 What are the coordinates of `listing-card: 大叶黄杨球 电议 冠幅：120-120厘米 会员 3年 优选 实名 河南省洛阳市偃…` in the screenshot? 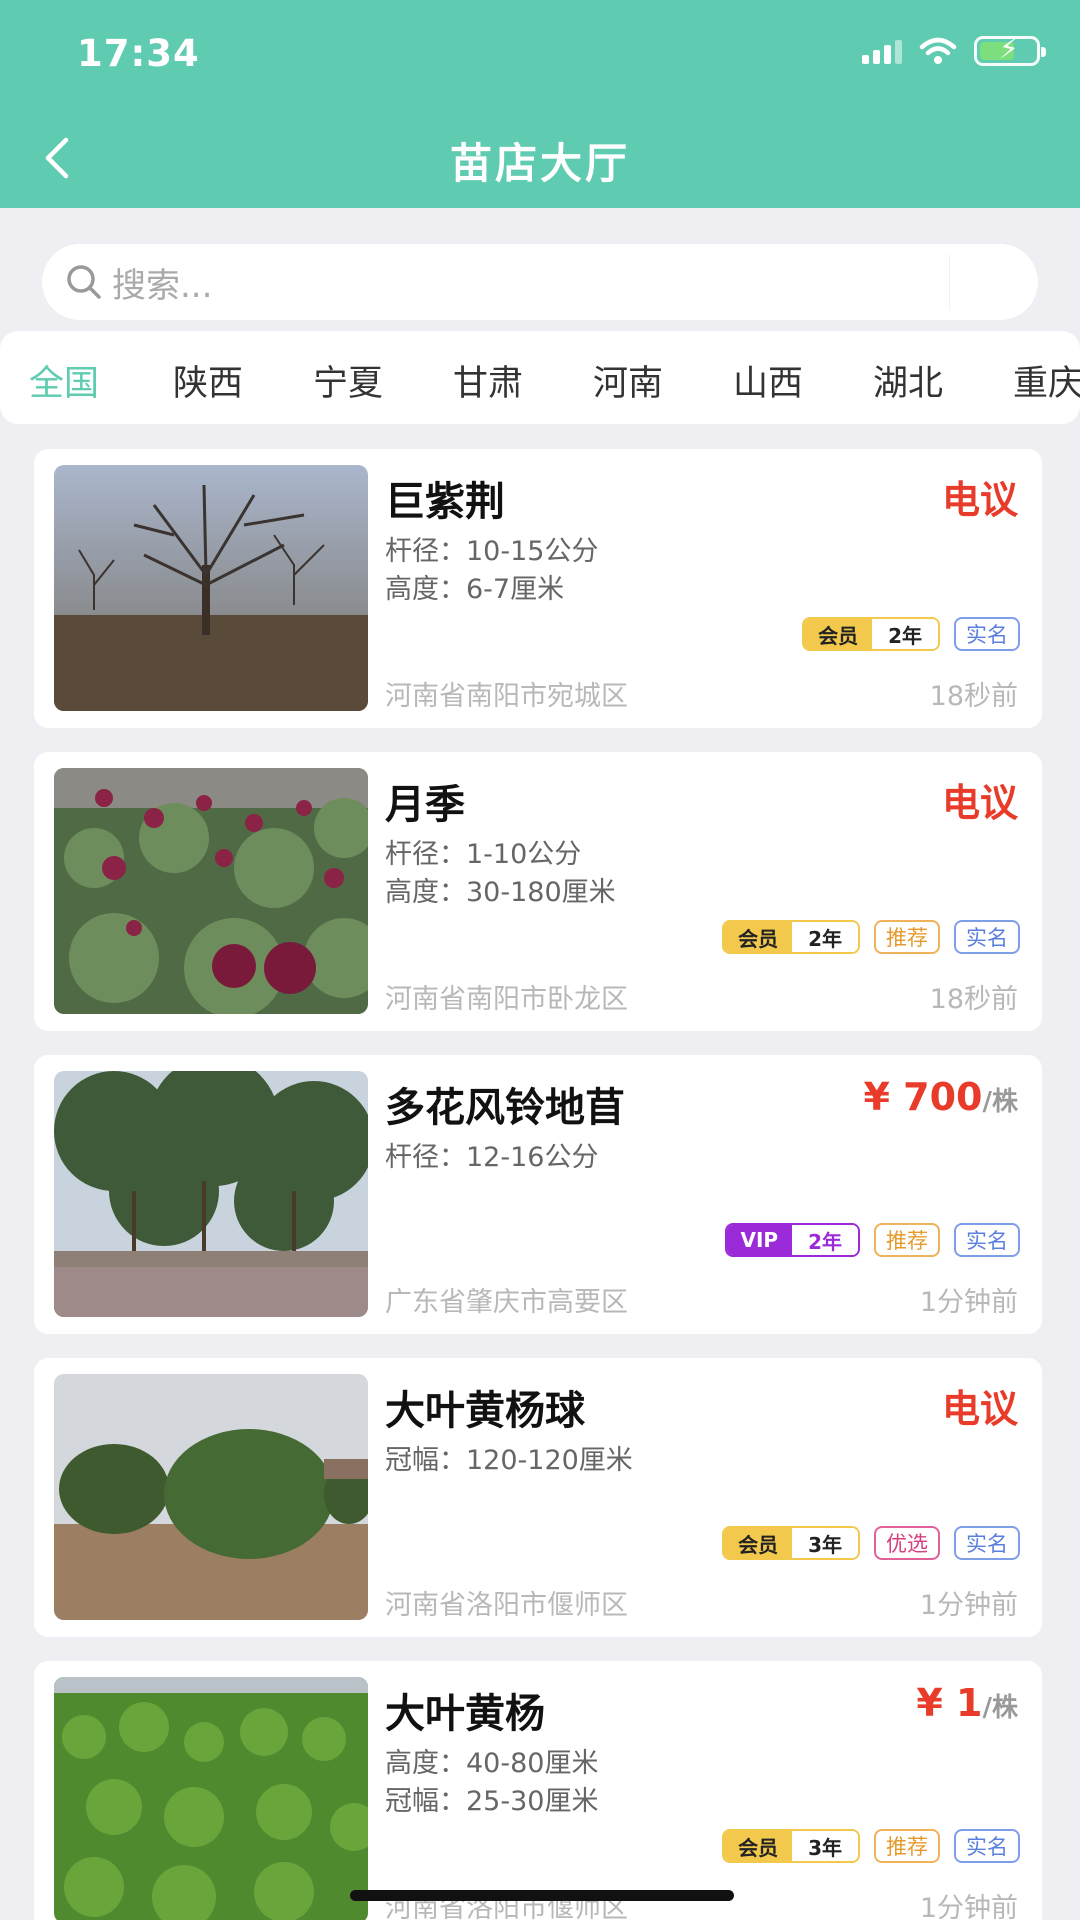 It's located at (538, 1497).